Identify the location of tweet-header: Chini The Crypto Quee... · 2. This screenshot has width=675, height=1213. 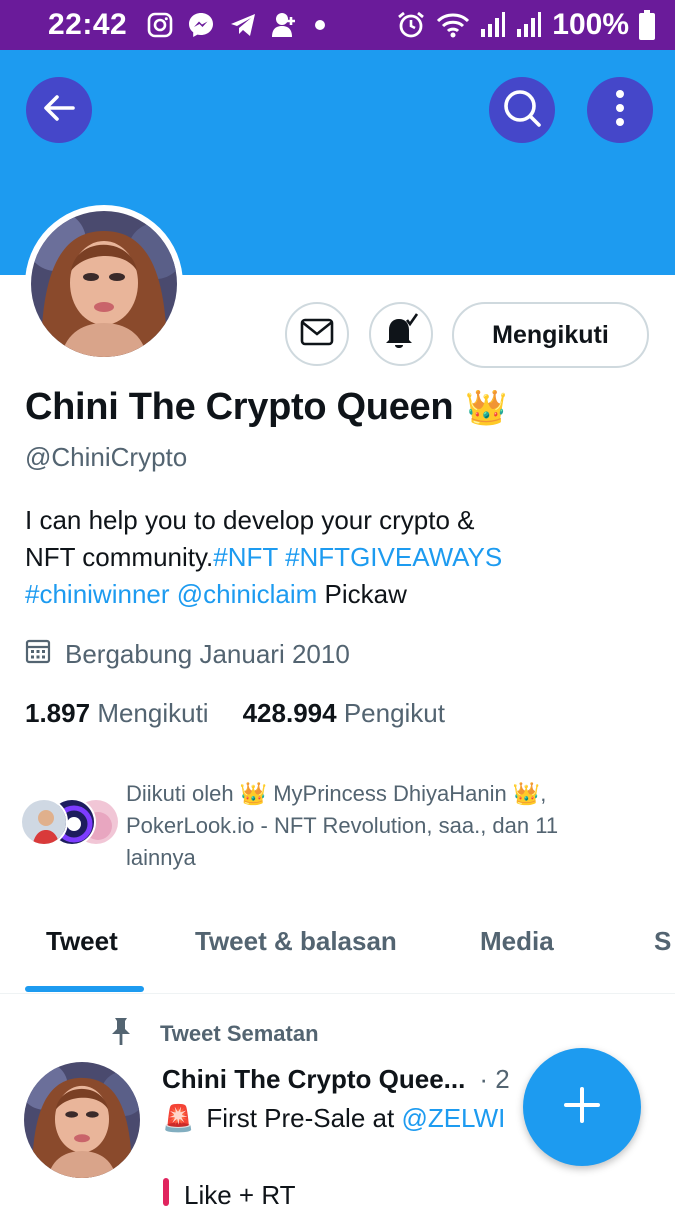
(336, 1079).